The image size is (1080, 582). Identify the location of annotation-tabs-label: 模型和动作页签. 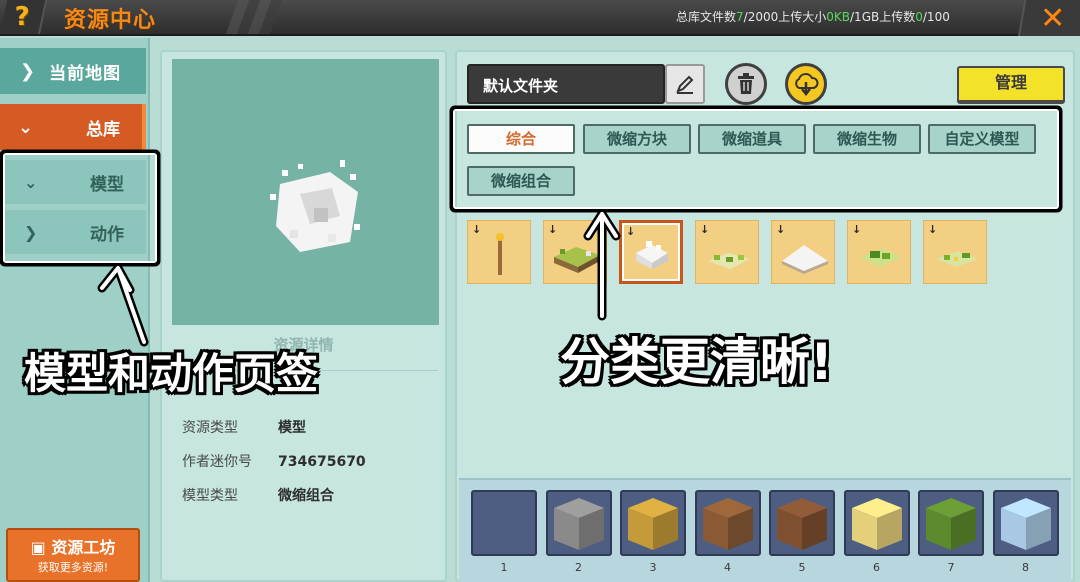
(171, 373).